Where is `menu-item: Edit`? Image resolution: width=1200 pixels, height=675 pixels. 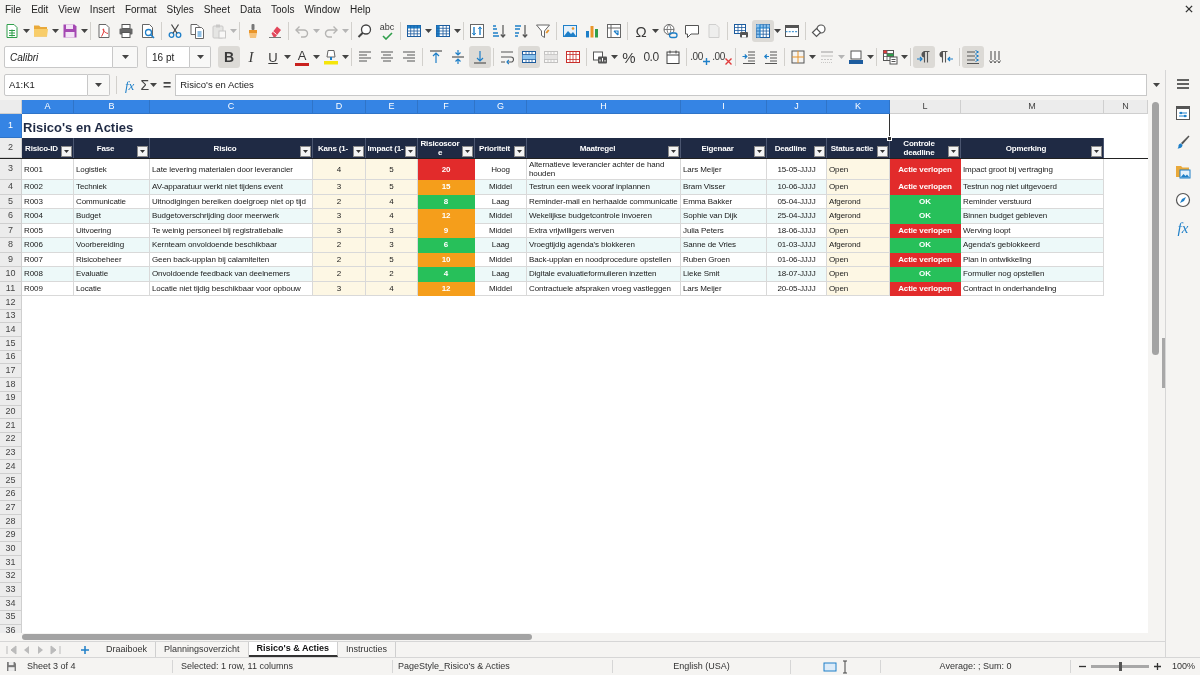
menu-item: Edit is located at coordinates (40, 9).